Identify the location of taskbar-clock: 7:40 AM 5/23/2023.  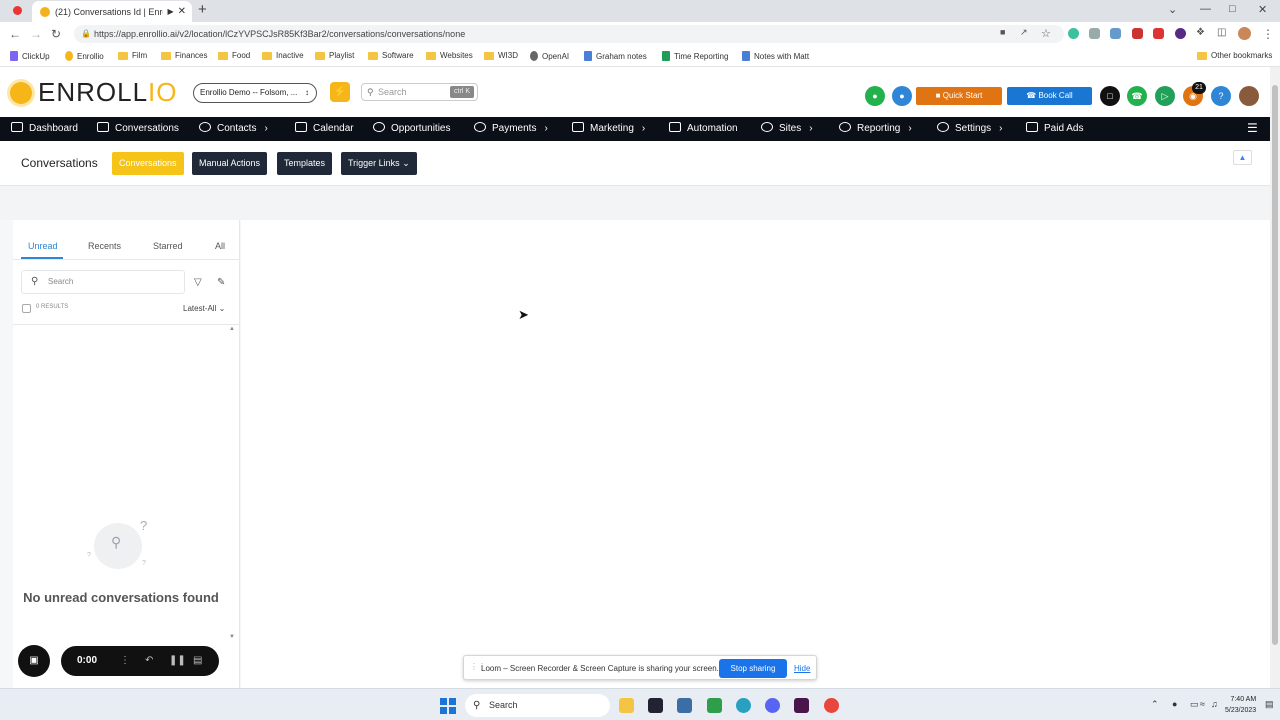
(1240, 705).